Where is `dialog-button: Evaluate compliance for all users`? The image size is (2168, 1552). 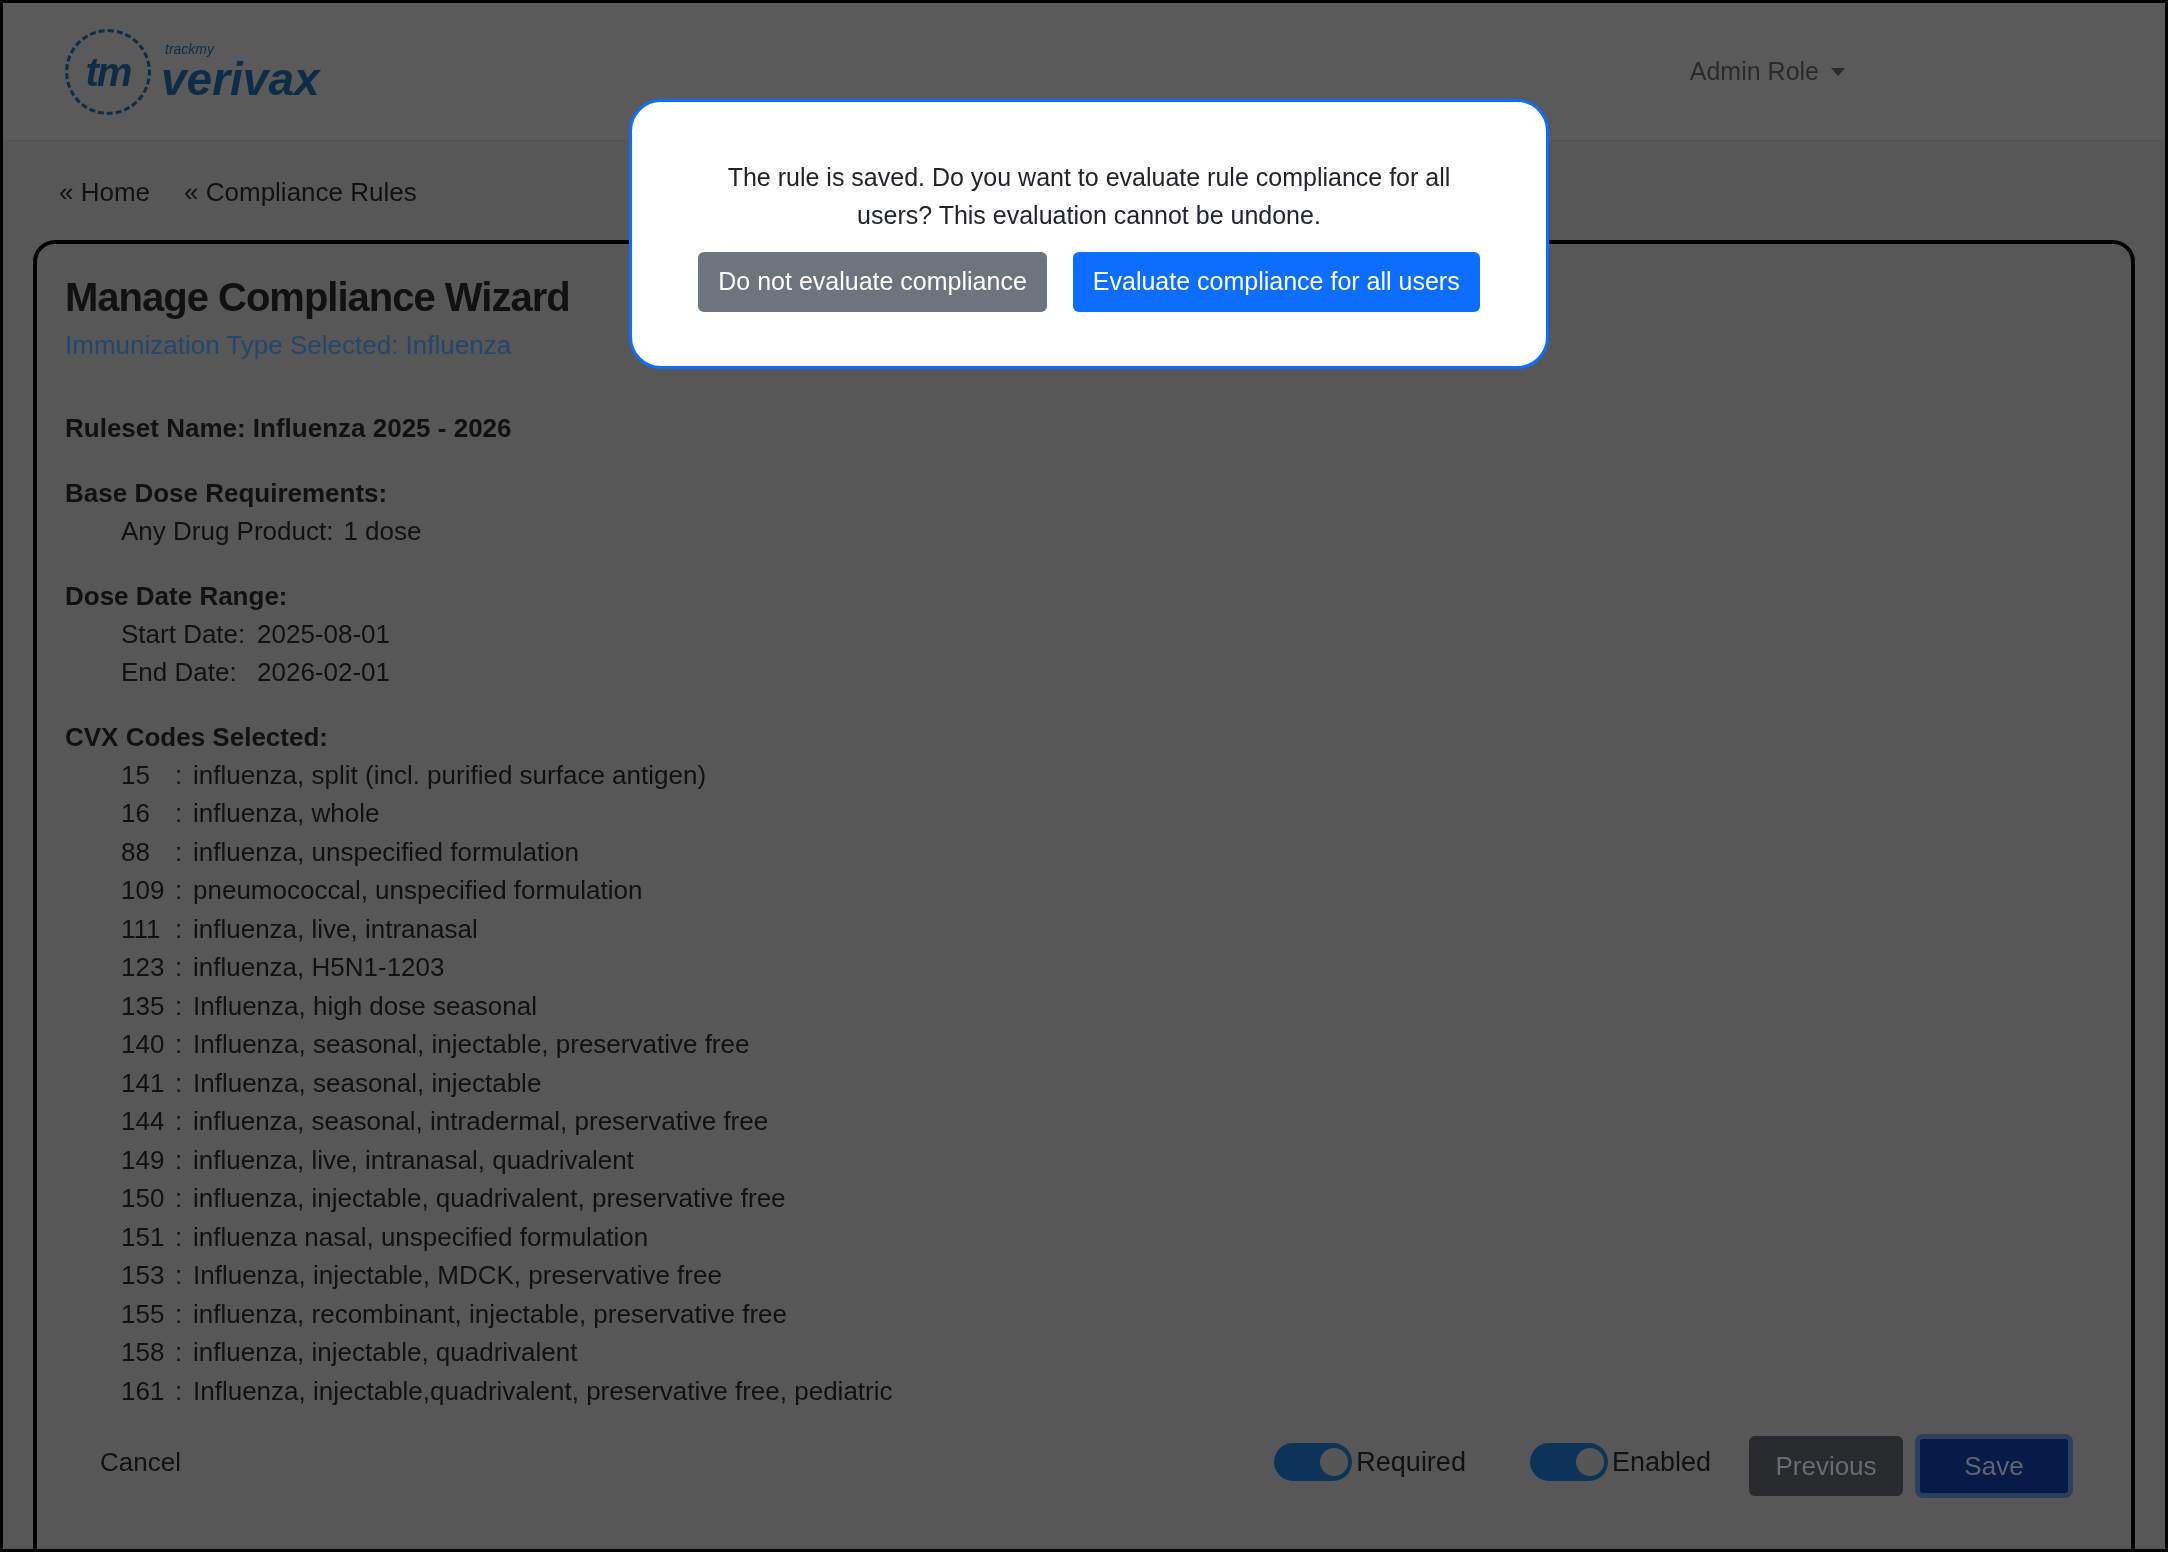
dialog-button: Evaluate compliance for all users is located at coordinates (1276, 282).